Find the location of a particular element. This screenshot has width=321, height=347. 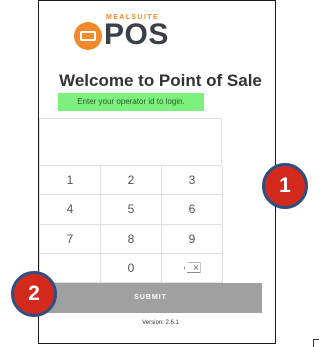

key-3: 3 is located at coordinates (192, 181).